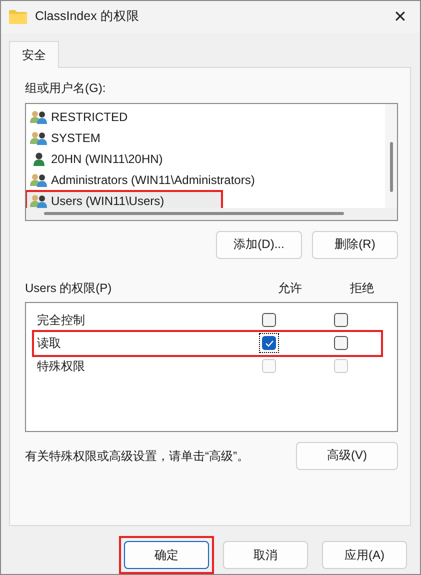 The width and height of the screenshot is (421, 575). Describe the element at coordinates (124, 199) in the screenshot. I see `user-item: Users (WIN11\Users)` at that location.